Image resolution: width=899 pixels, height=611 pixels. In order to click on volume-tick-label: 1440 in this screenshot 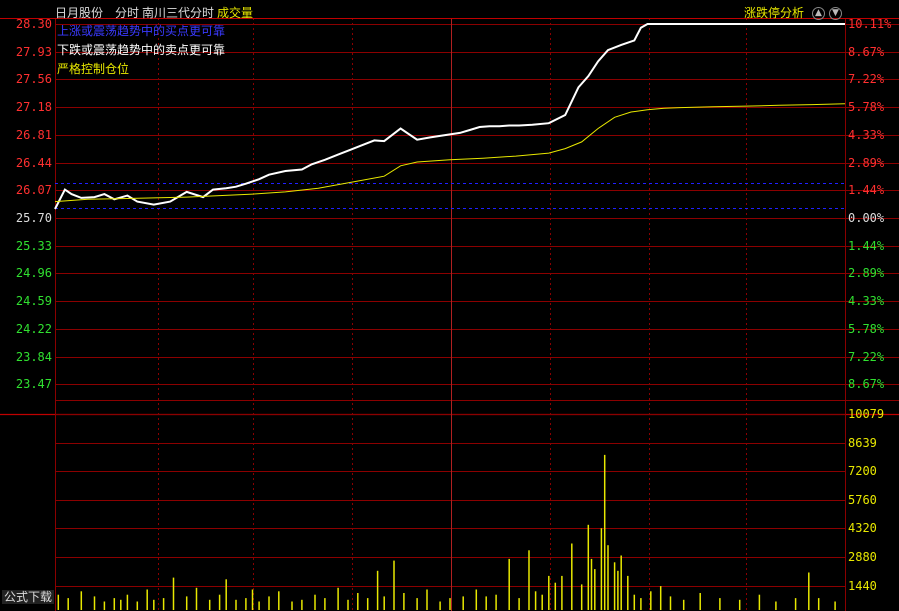, I will do `click(862, 585)`.